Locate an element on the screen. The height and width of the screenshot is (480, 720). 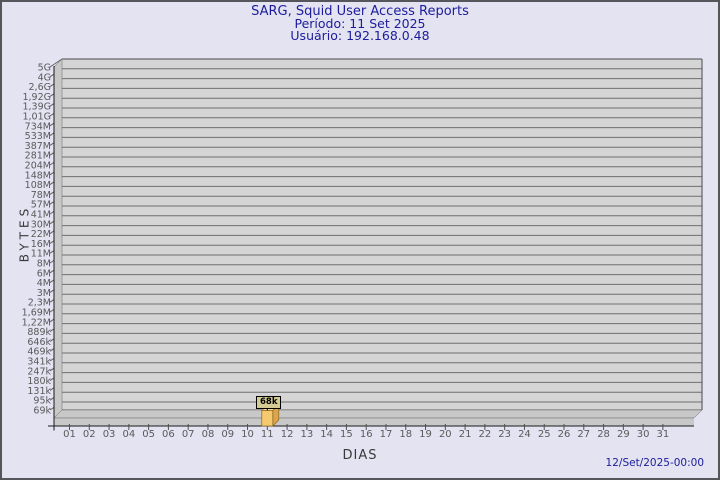
x-tick-label: 22 is located at coordinates (485, 434).